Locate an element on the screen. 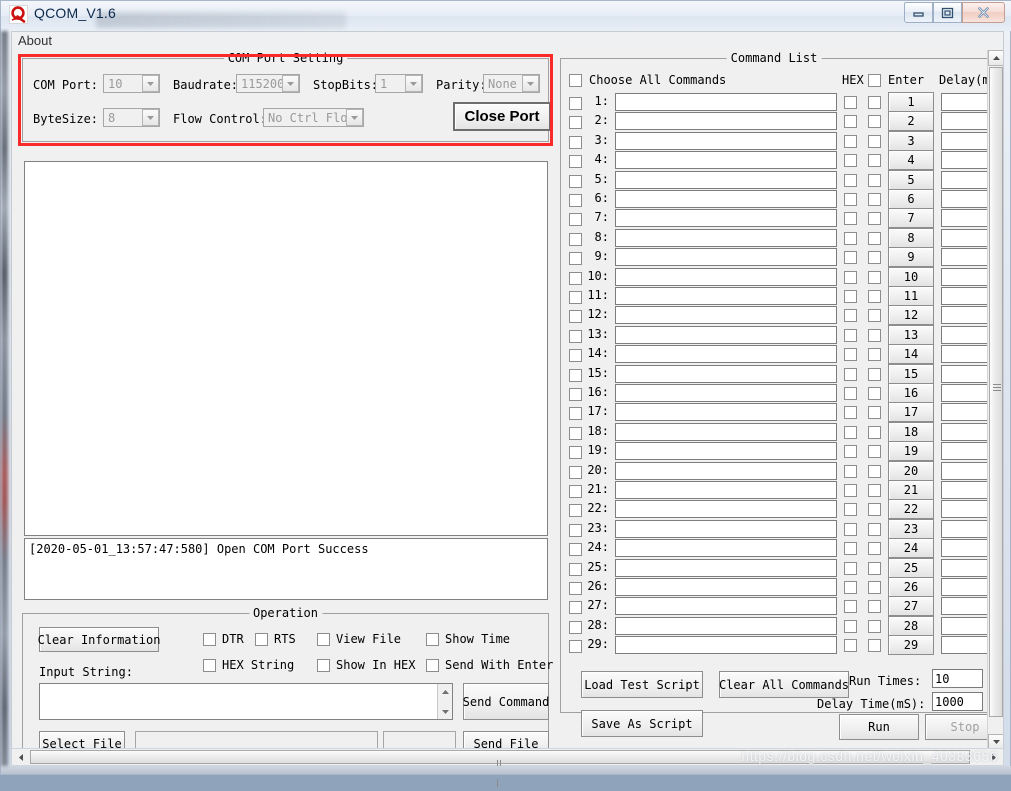 Image resolution: width=1011 pixels, height=791 pixels. load-test-script-button: Load Test Script is located at coordinates (642, 684).